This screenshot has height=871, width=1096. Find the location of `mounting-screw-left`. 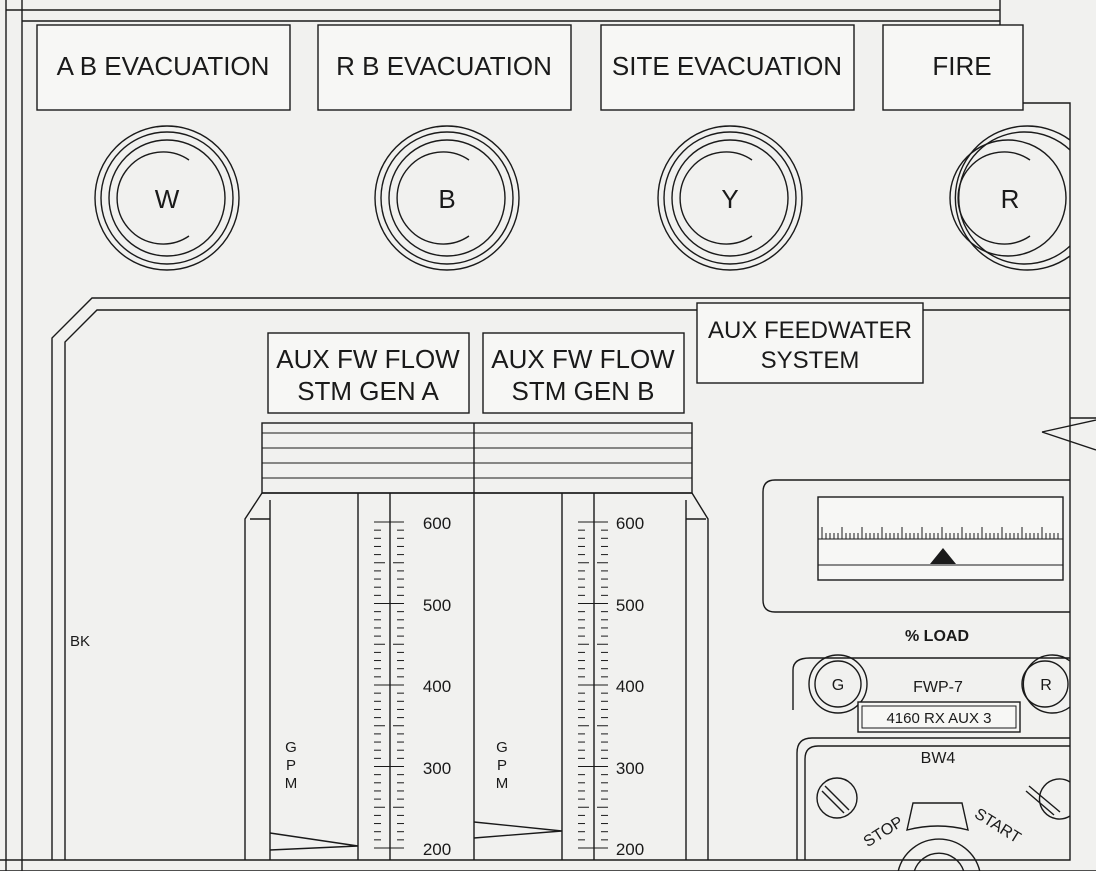

mounting-screw-left is located at coordinates (837, 798).